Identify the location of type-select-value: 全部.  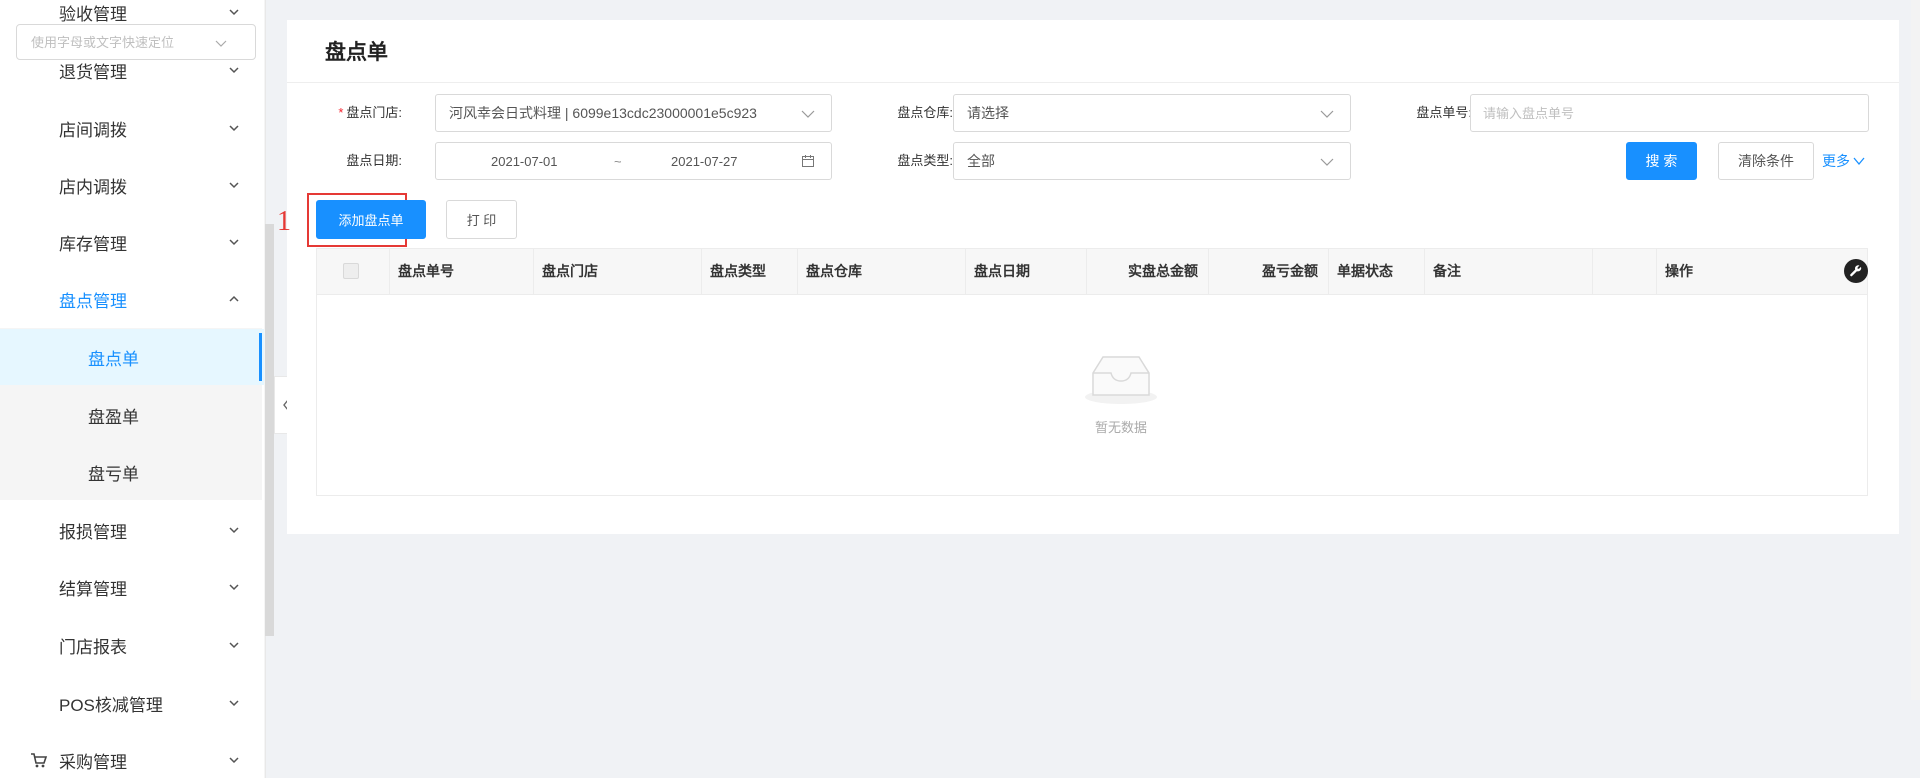
(981, 161).